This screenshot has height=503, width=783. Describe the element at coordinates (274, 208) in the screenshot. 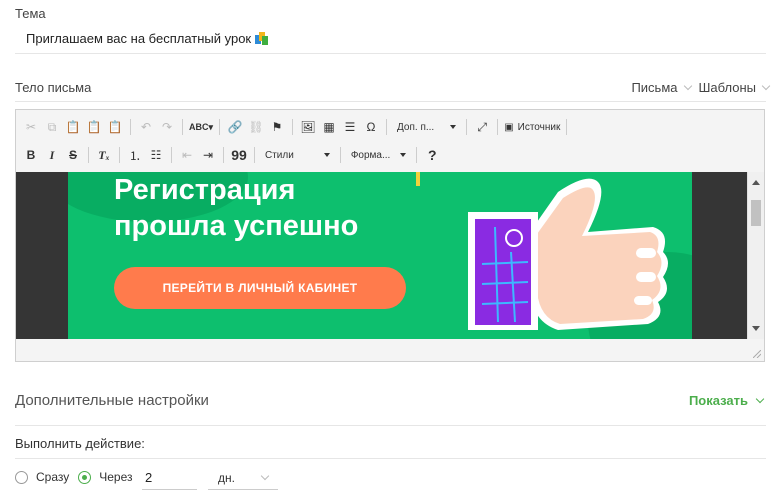

I see `banner-title: Регистрация прошла успешно` at that location.